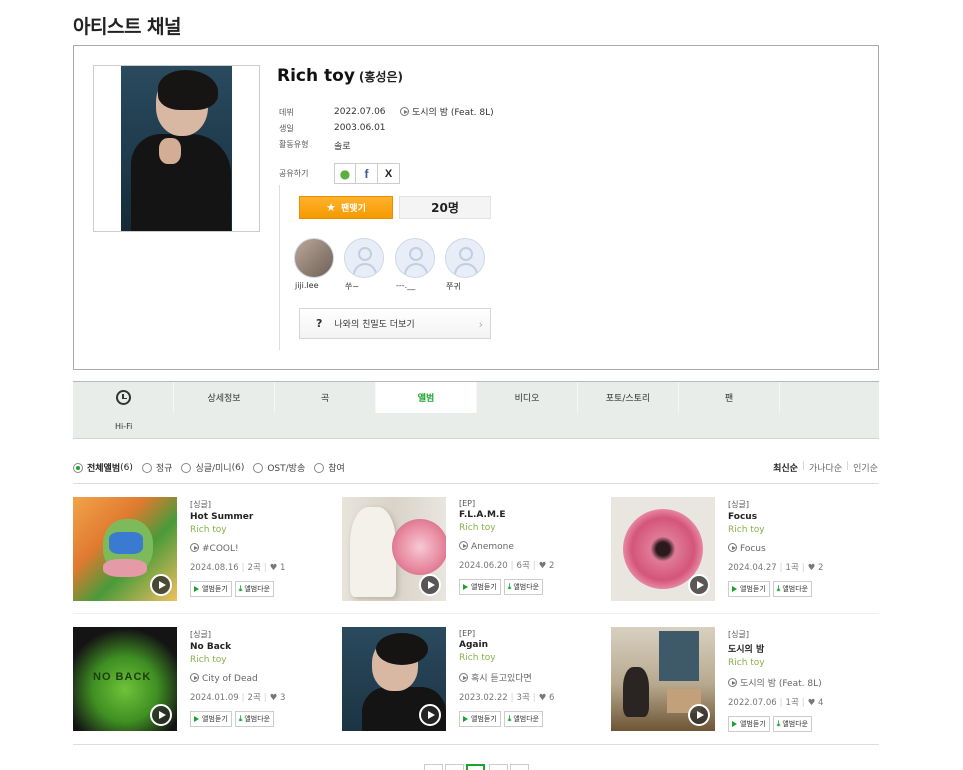 The height and width of the screenshot is (770, 963). Describe the element at coordinates (798, 517) in the screenshot. I see `album-title: Focus` at that location.